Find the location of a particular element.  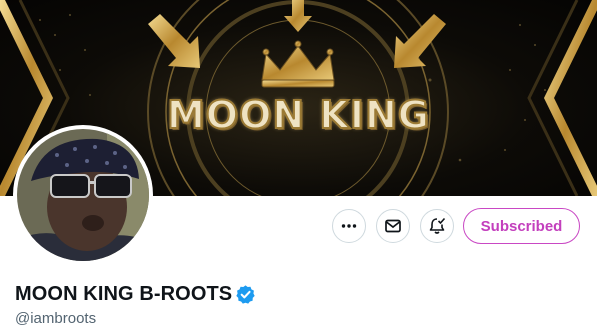

envelope-icon is located at coordinates (393, 226).